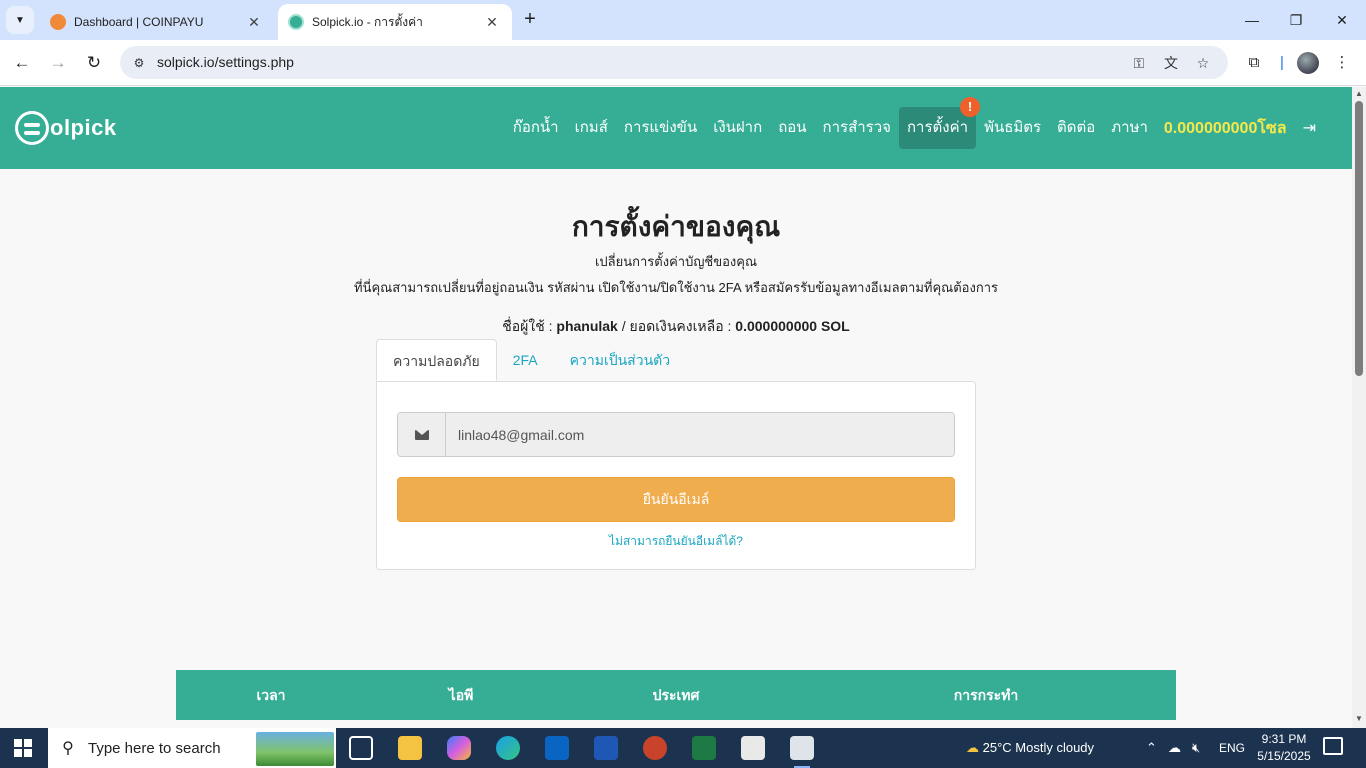 This screenshot has height=768, width=1366. What do you see at coordinates (704, 748) in the screenshot?
I see `excel-icon` at bounding box center [704, 748].